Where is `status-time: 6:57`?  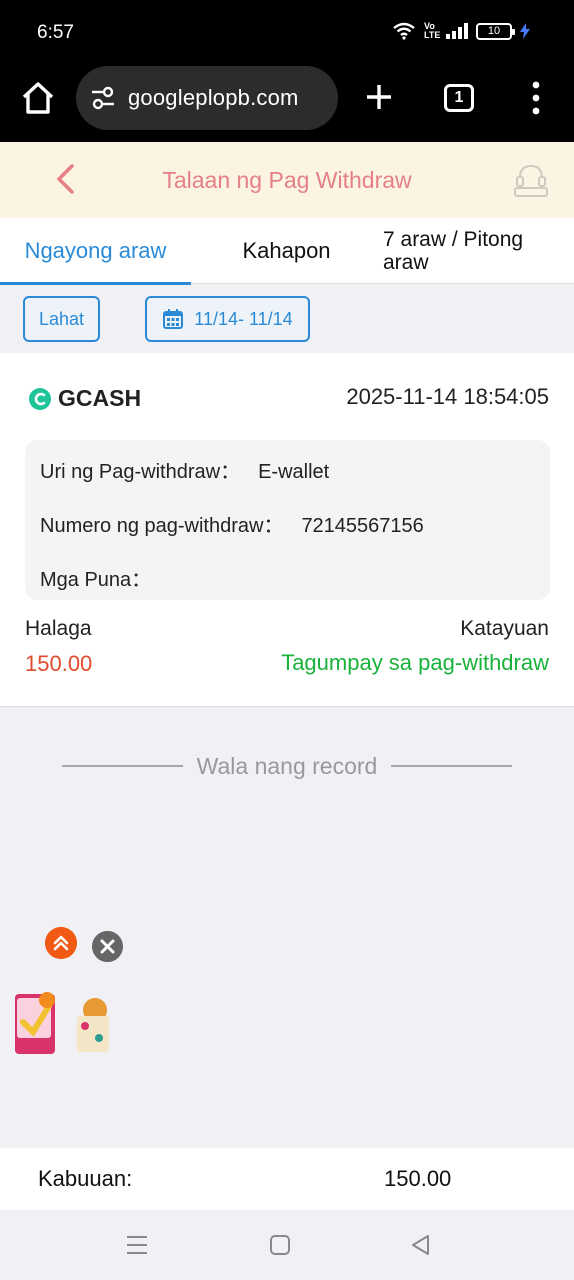 status-time: 6:57 is located at coordinates (55, 32).